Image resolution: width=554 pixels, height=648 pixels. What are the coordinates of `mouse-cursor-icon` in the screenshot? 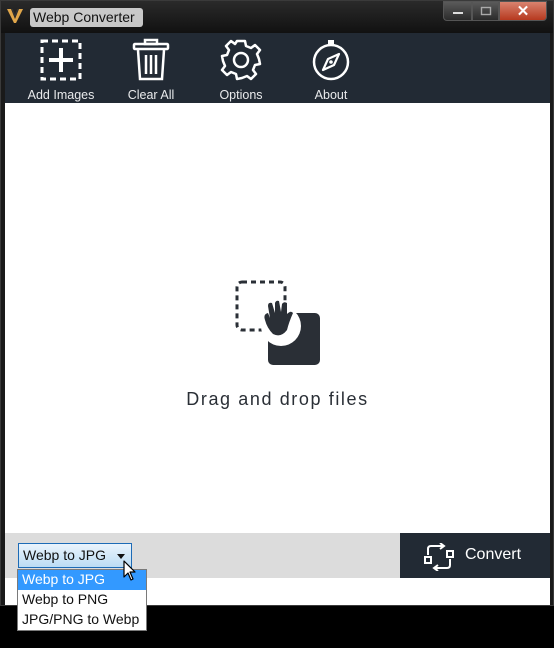 It's located at (129, 570).